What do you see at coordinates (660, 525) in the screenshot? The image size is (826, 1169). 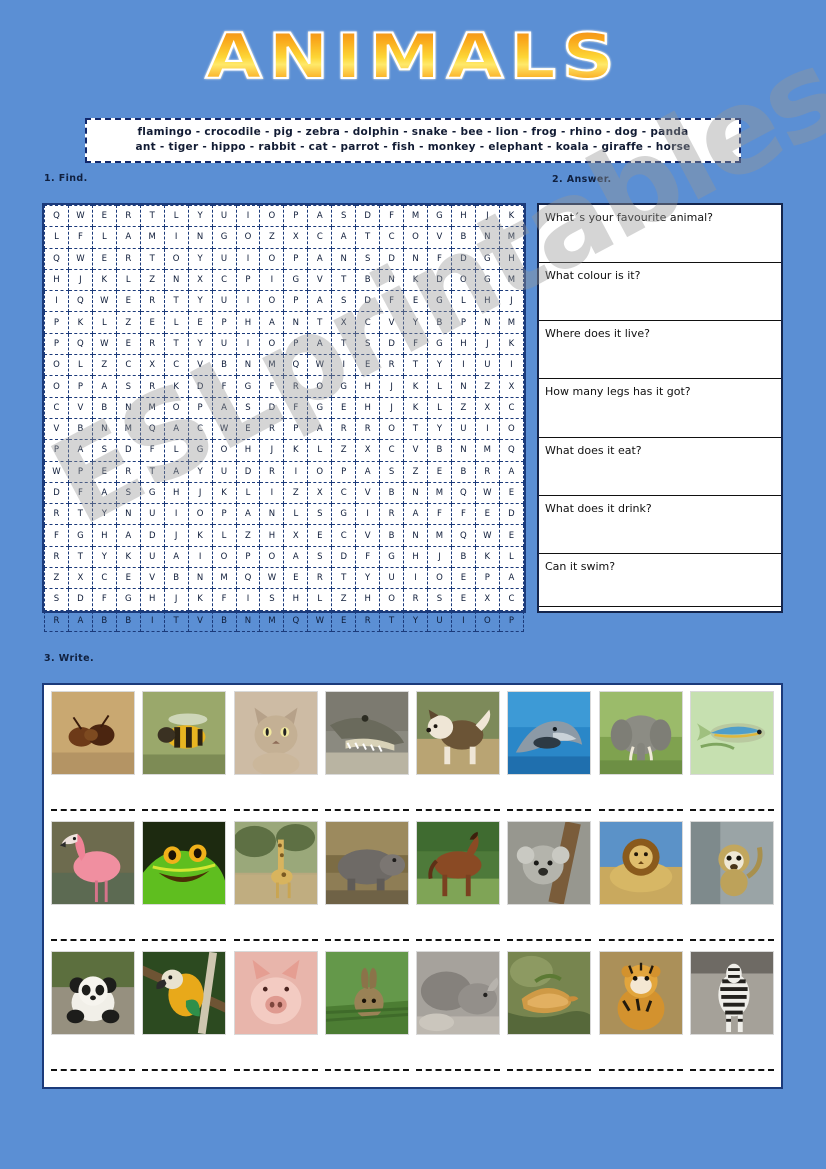 I see `question-row: What does it drink?` at bounding box center [660, 525].